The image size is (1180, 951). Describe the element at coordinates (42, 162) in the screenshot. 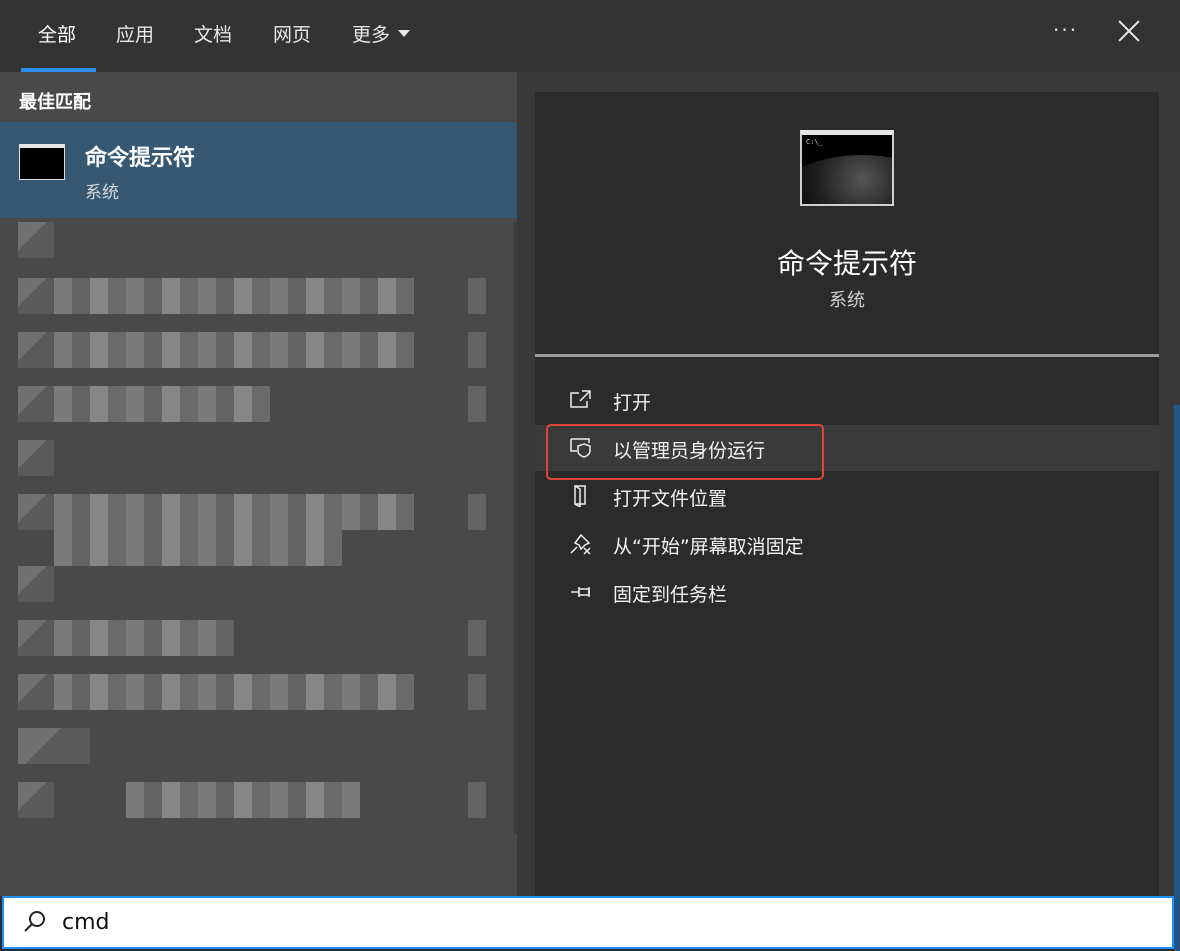

I see `cmd-window-icon` at that location.